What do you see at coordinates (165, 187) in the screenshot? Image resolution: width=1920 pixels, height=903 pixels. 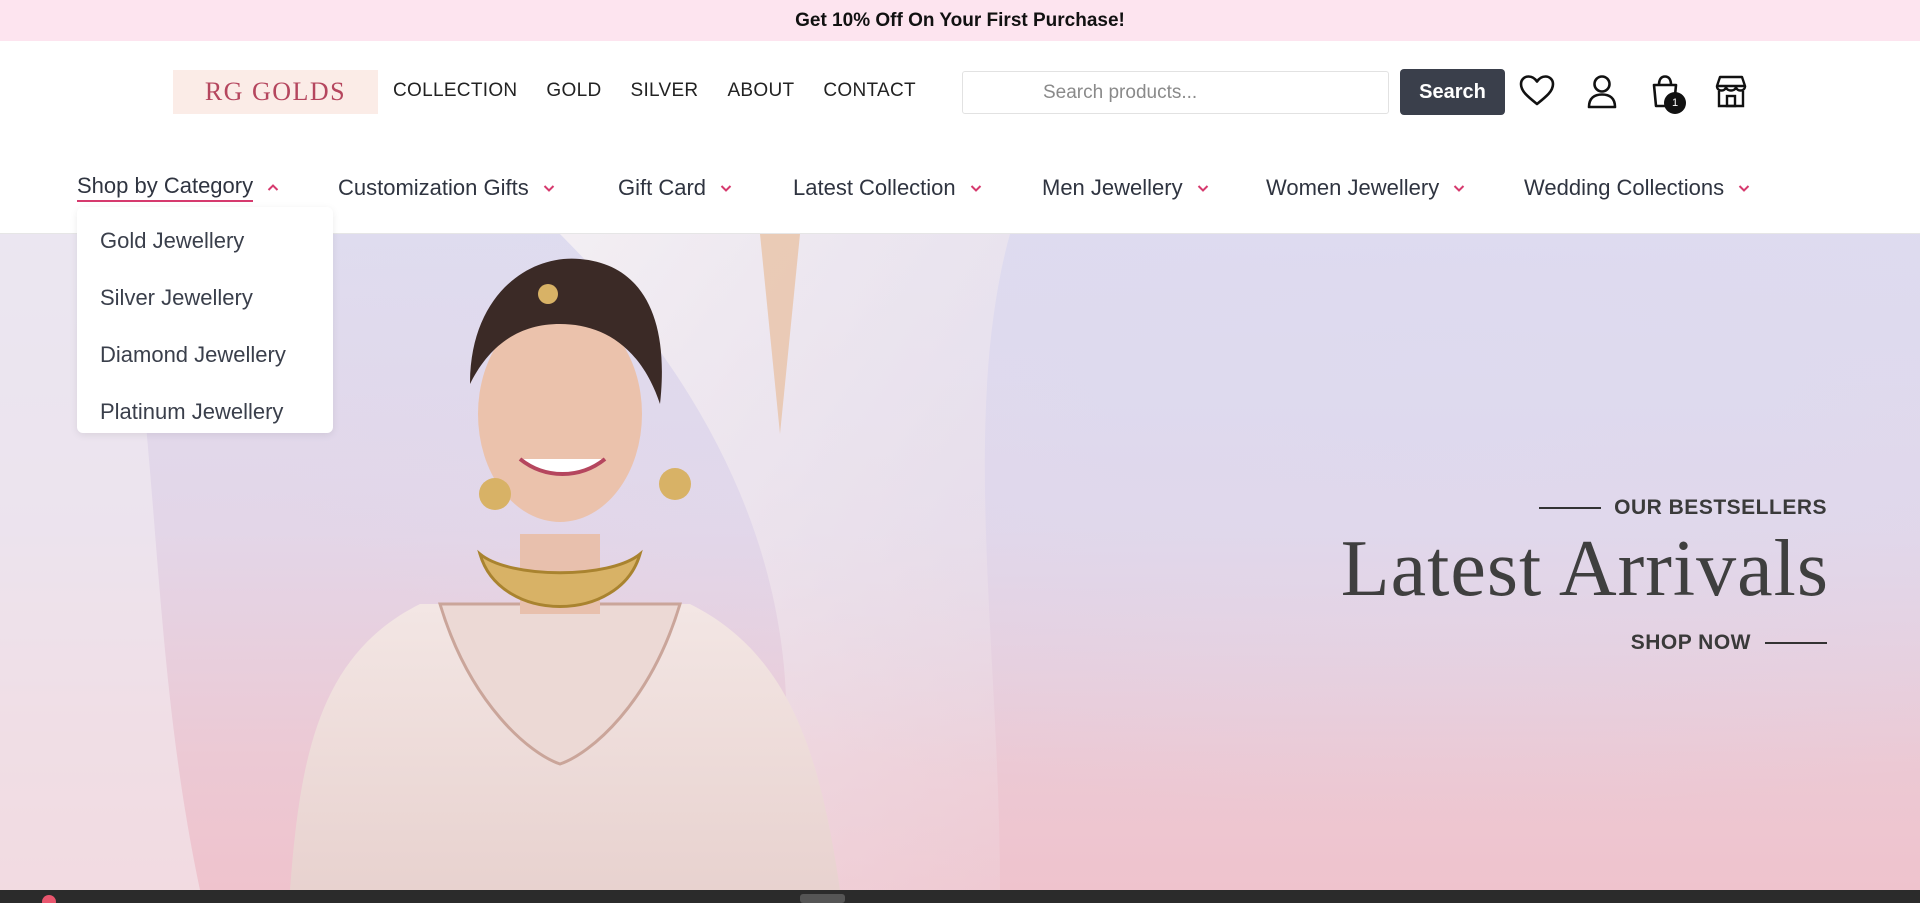 I see `category-label: Shop by Category` at bounding box center [165, 187].